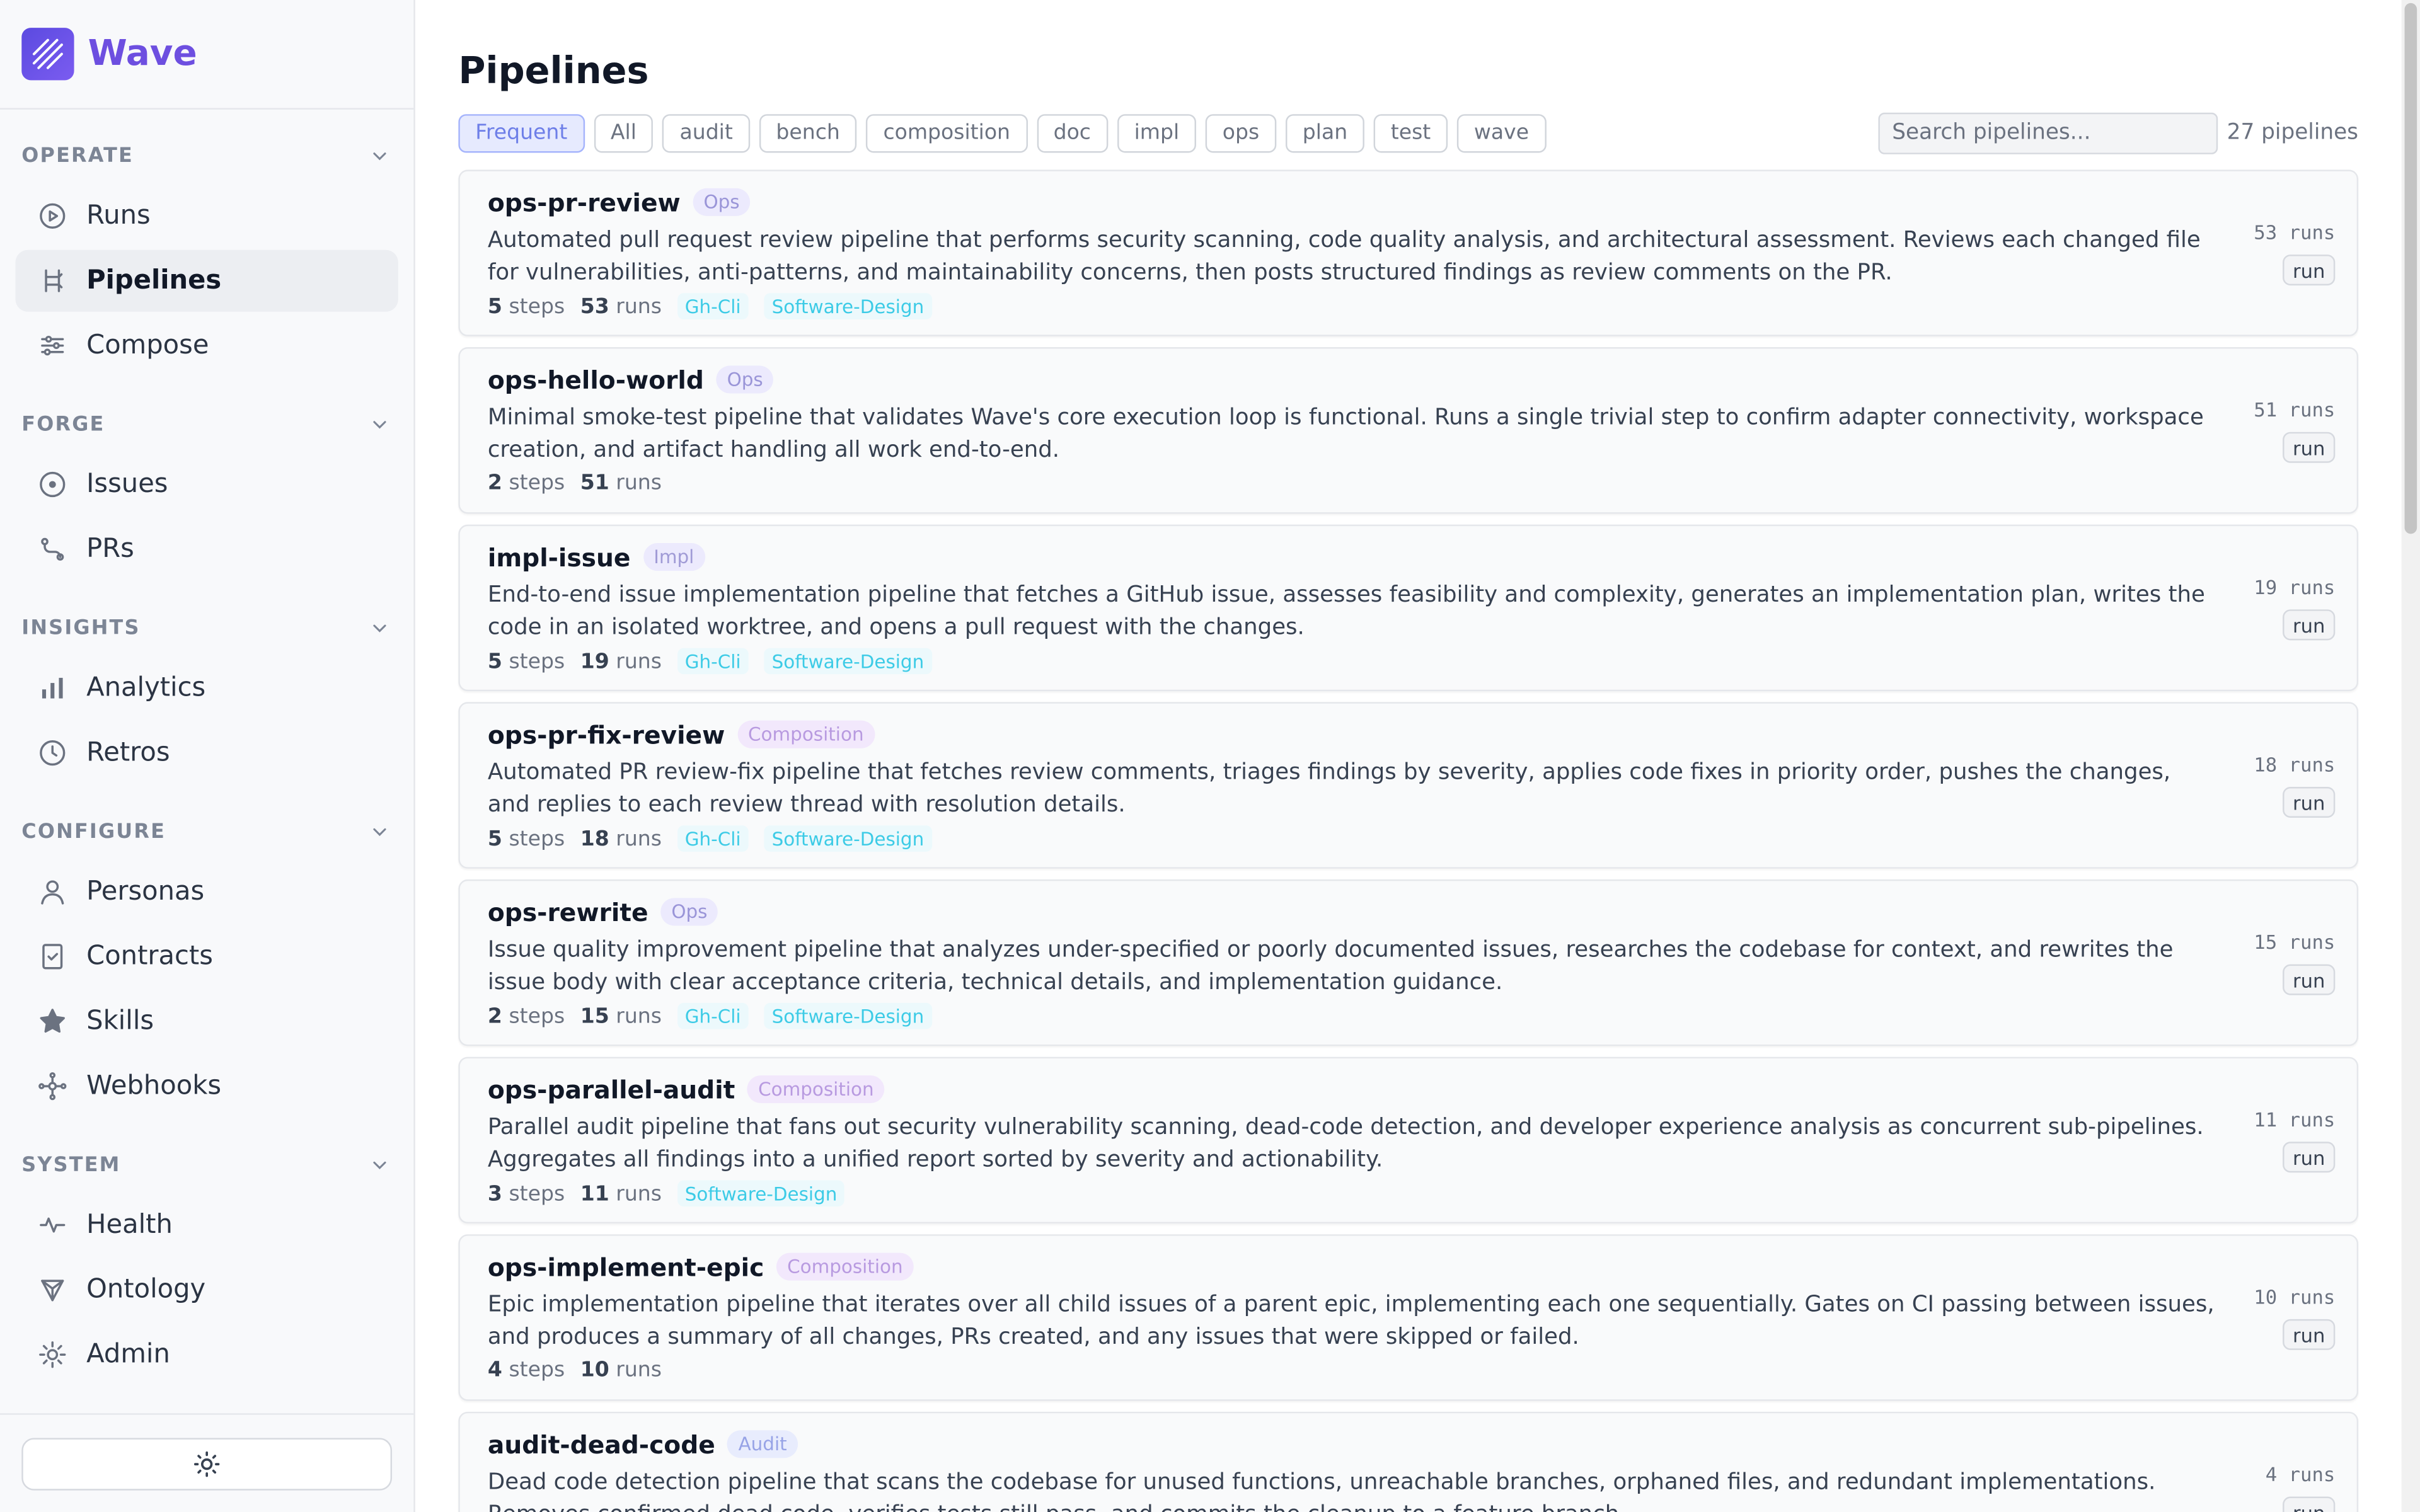 This screenshot has width=2420, height=1512. Describe the element at coordinates (522, 132) in the screenshot. I see `filter-chip-frequent: Frequent` at that location.